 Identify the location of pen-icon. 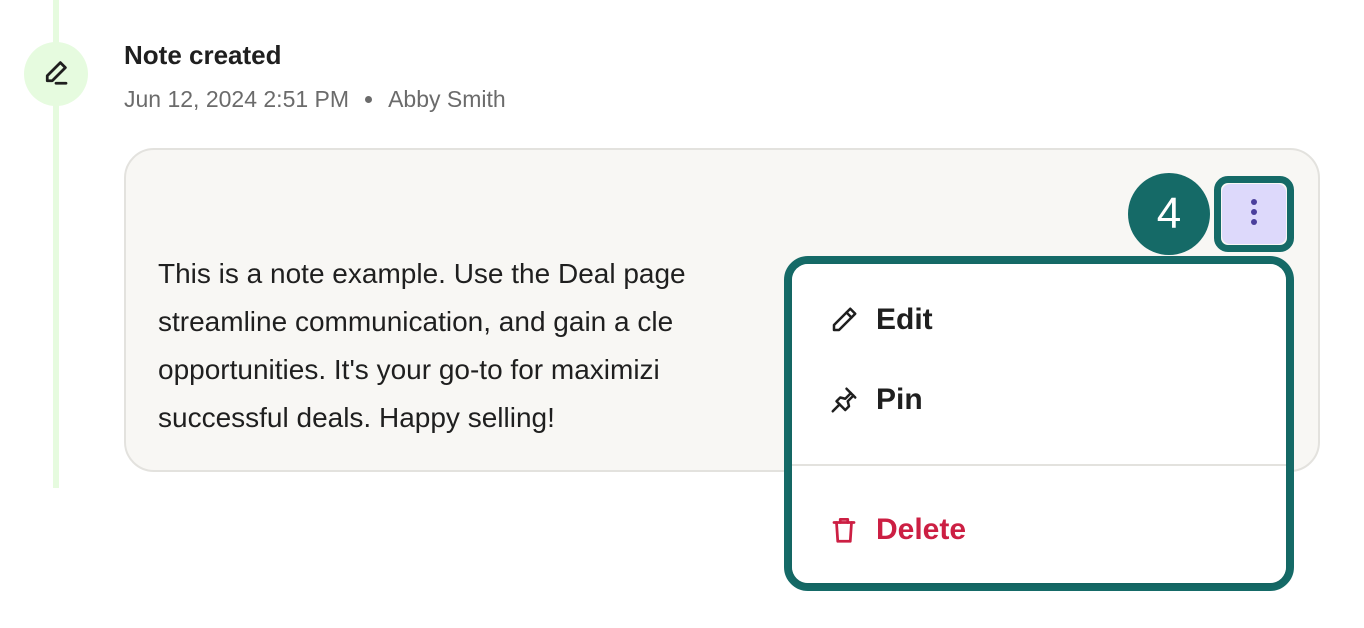
(56, 74).